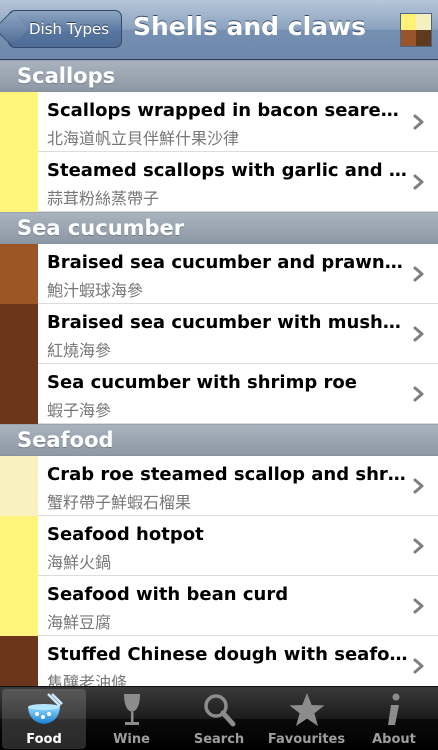 The width and height of the screenshot is (438, 750). What do you see at coordinates (219, 228) in the screenshot?
I see `section-header: Sea cucumber` at bounding box center [219, 228].